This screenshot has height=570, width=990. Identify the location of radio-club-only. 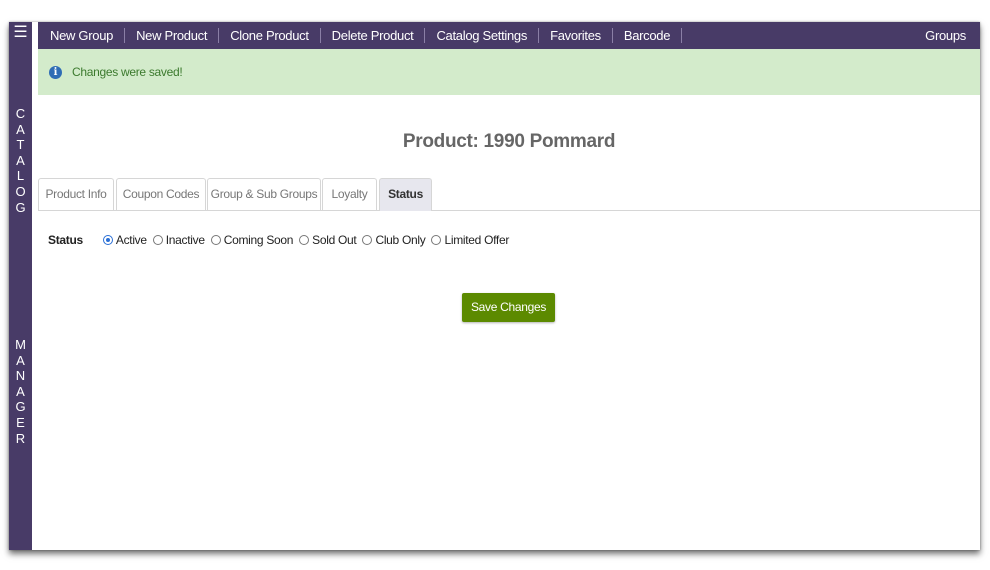
(367, 240).